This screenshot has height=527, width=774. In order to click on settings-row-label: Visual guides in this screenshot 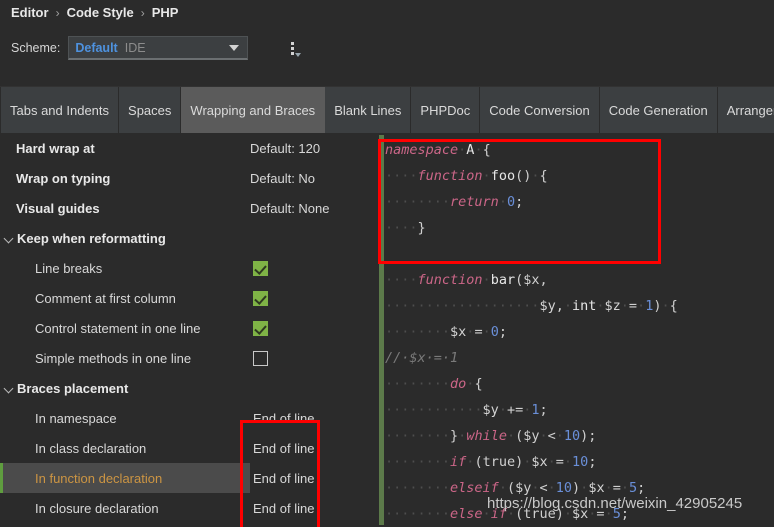, I will do `click(58, 208)`.